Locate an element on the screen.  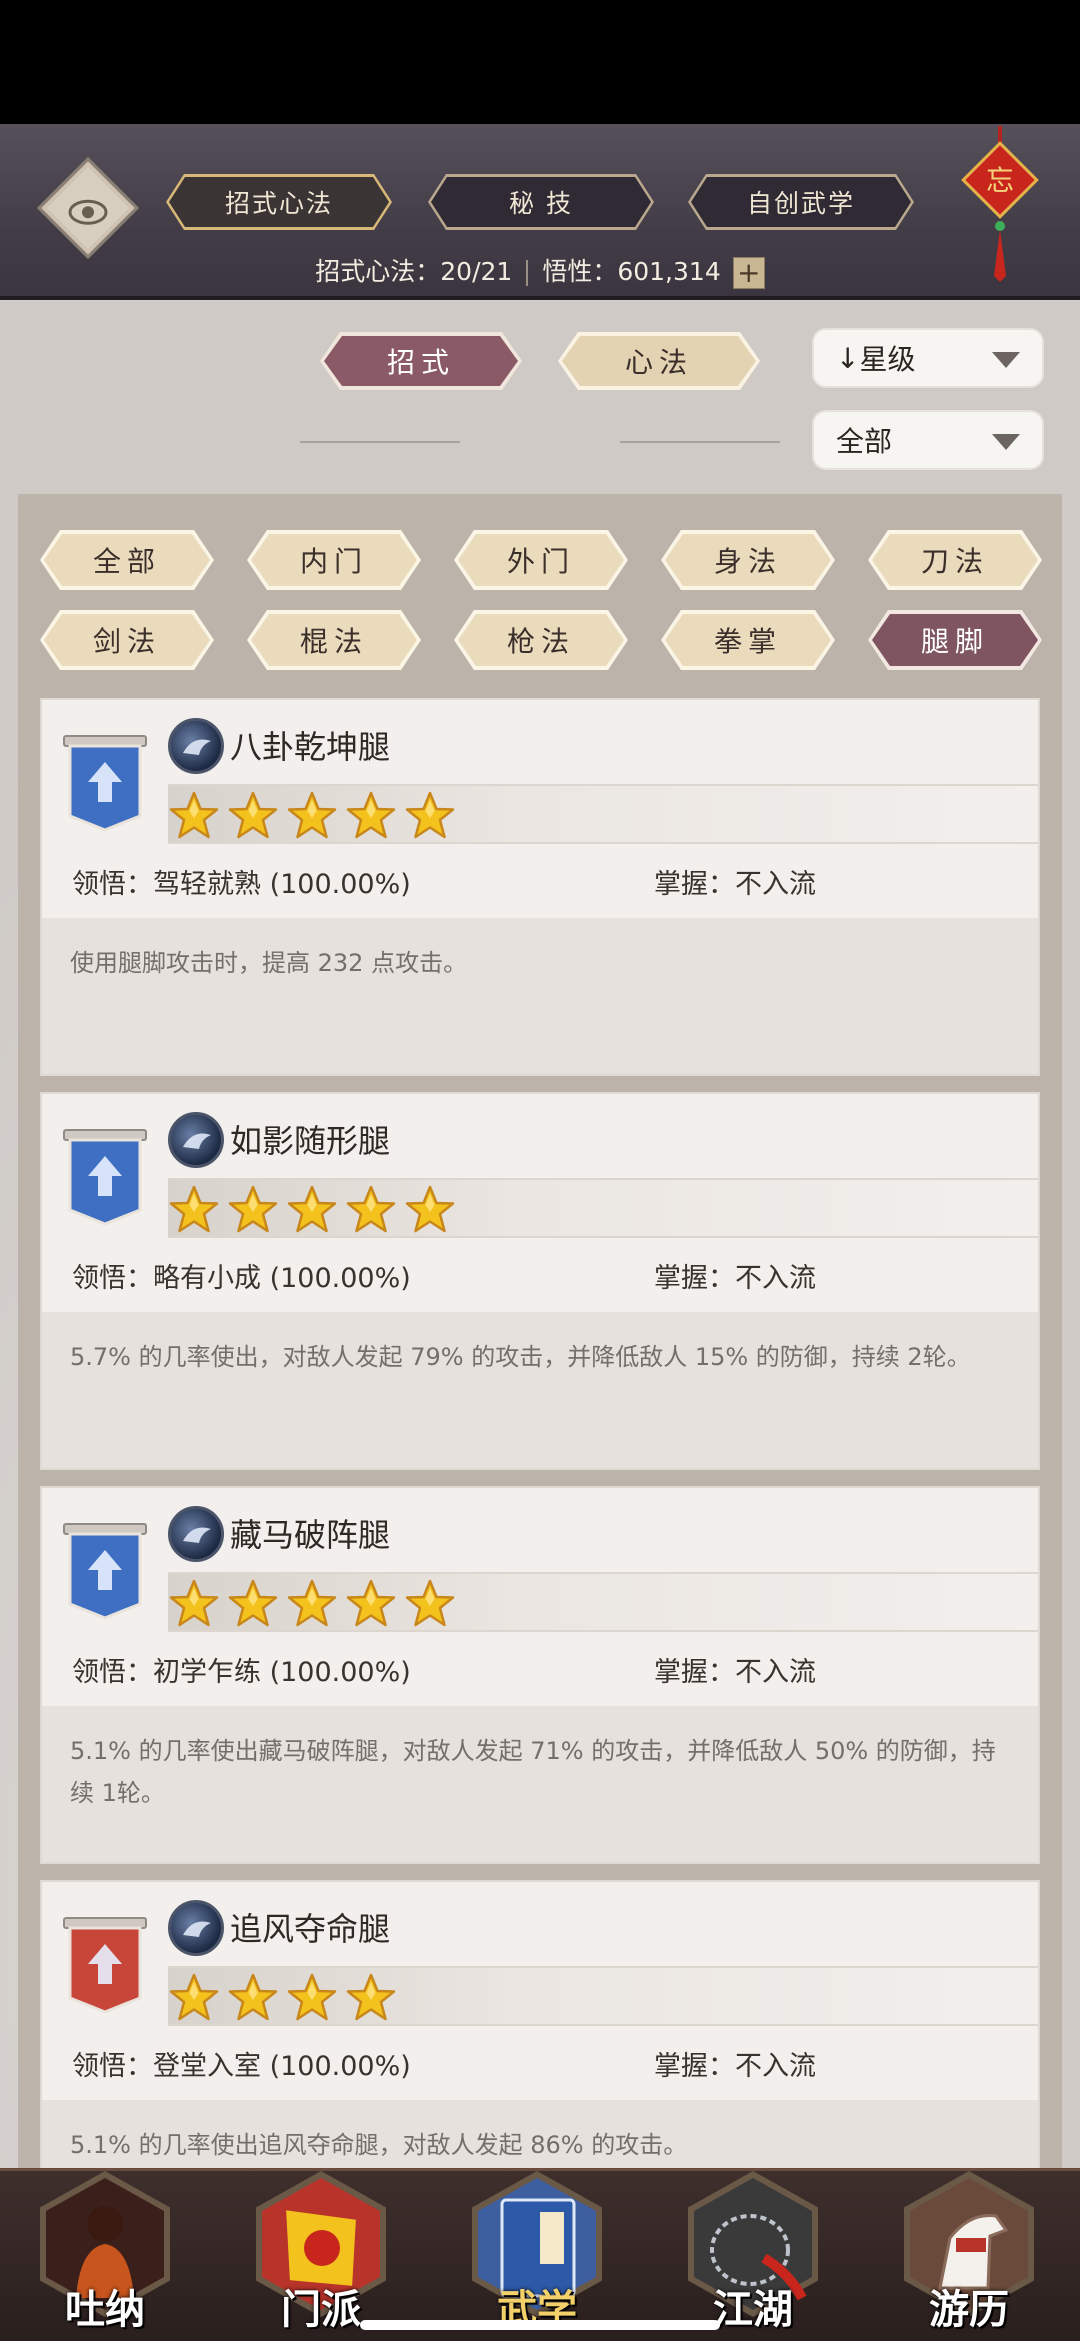
filter-label: 棍法 is located at coordinates (333, 641).